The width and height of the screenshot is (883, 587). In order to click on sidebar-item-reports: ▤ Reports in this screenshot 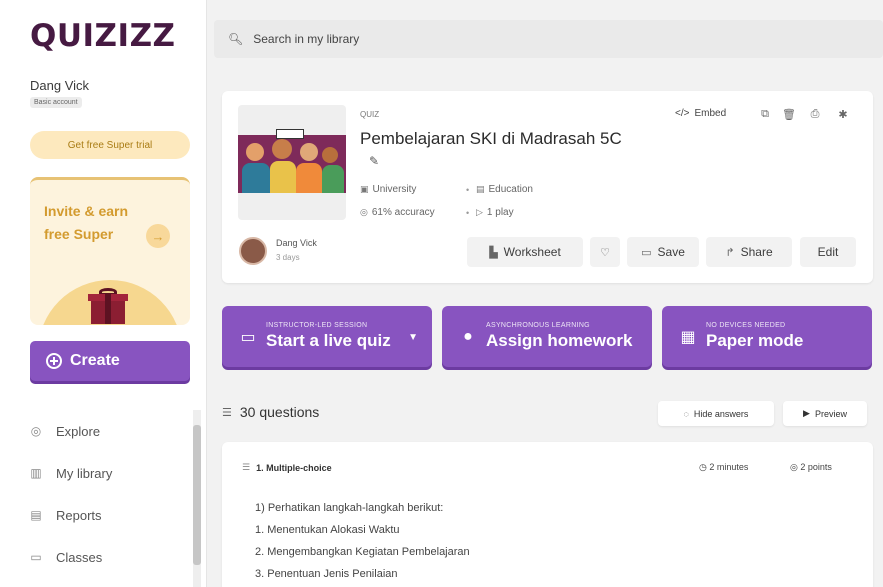, I will do `click(110, 515)`.